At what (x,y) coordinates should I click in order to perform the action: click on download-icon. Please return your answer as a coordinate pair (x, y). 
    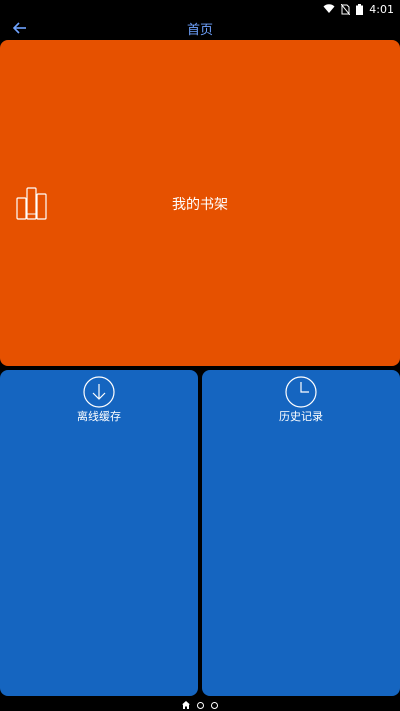
    Looking at the image, I should click on (99, 392).